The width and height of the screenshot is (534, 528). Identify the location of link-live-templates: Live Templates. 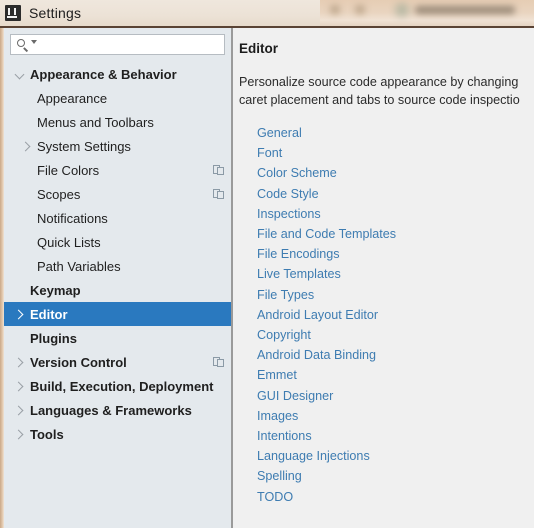
(299, 274).